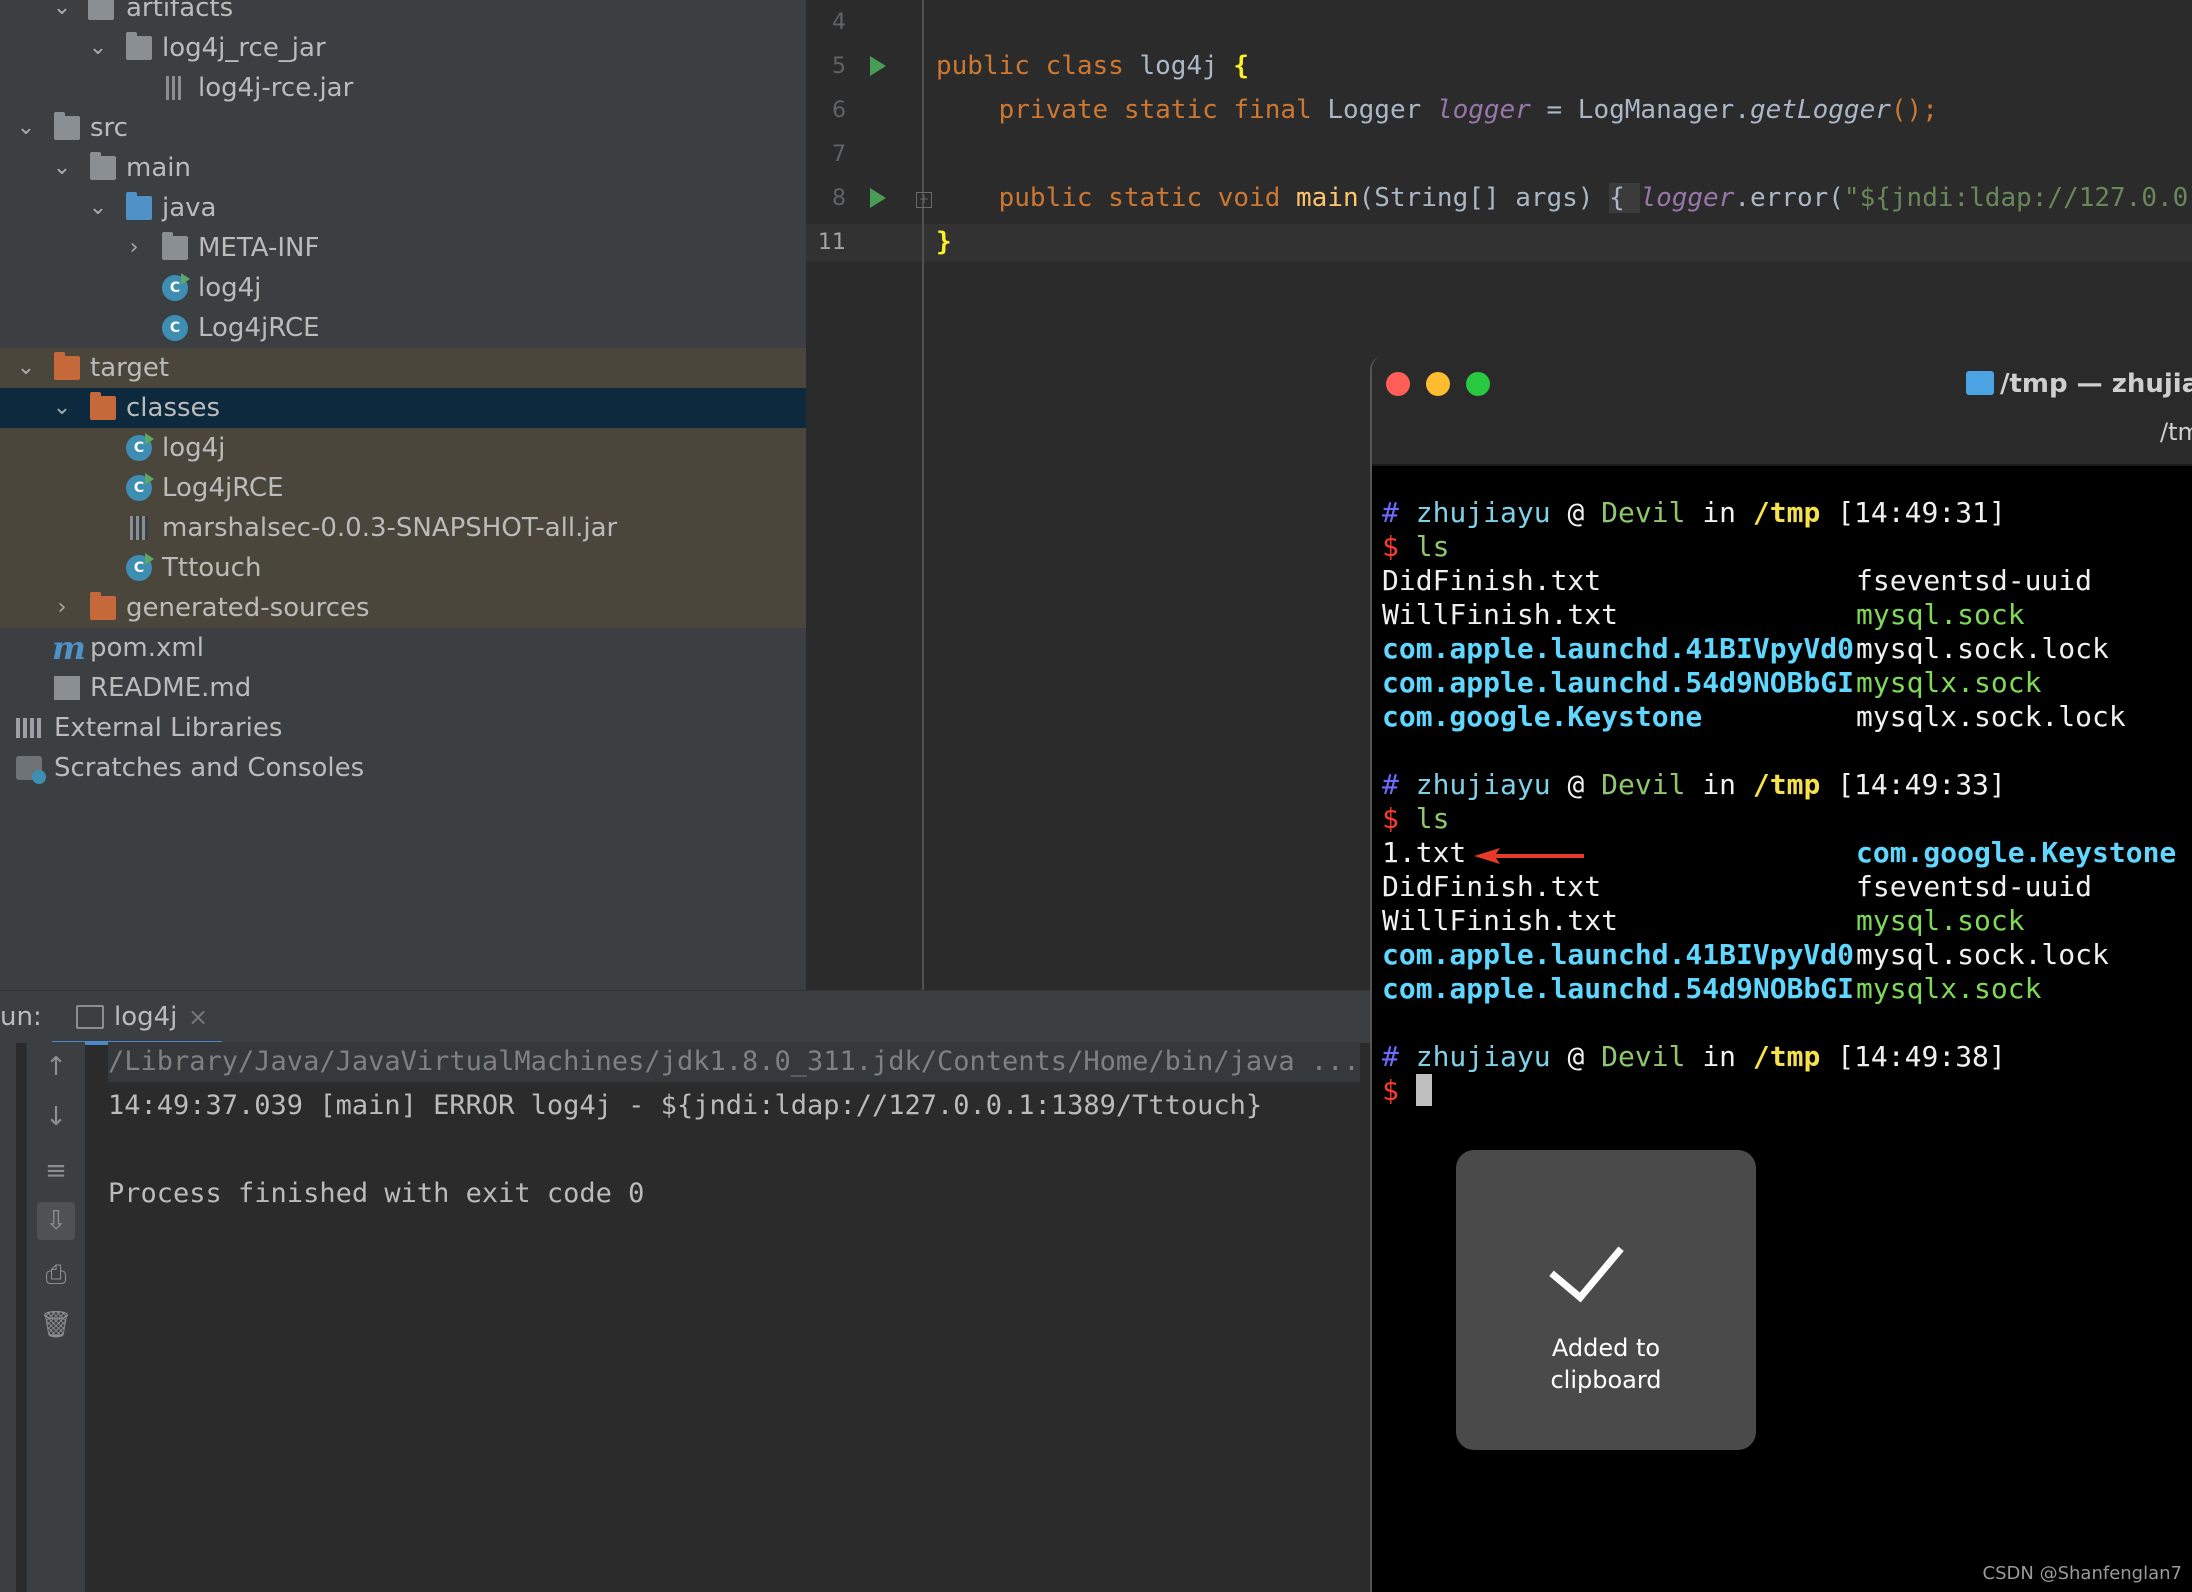 The width and height of the screenshot is (2192, 1592). I want to click on tree-item-classes: ⌄ classes, so click(403, 408).